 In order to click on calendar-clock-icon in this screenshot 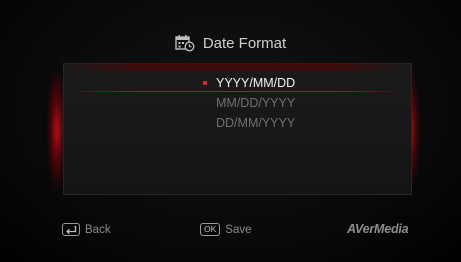, I will do `click(185, 43)`.